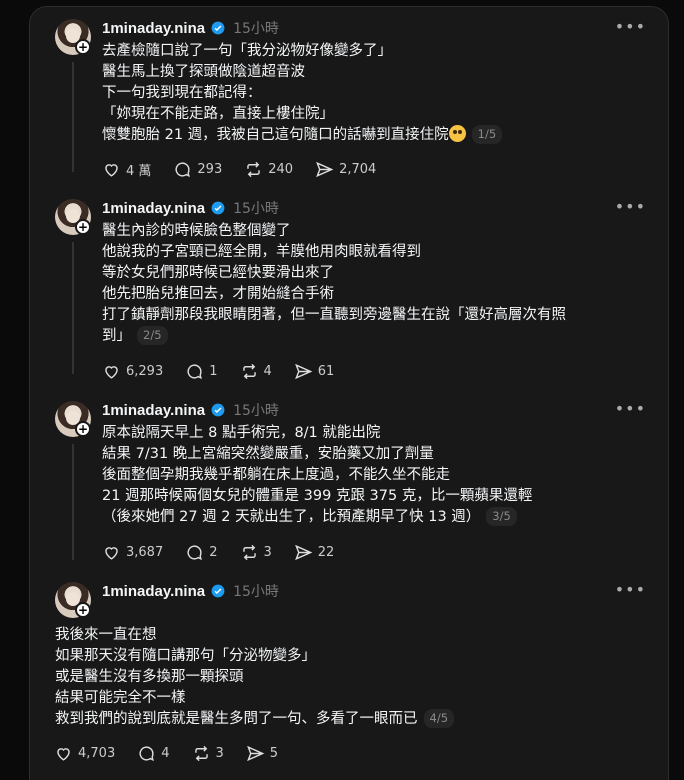  I want to click on comment-button: 4, so click(153, 753).